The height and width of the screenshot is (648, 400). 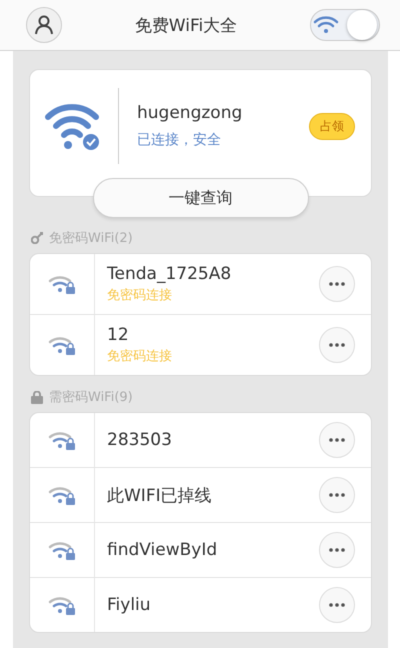 I want to click on network-name: Fiyliu, so click(x=213, y=605).